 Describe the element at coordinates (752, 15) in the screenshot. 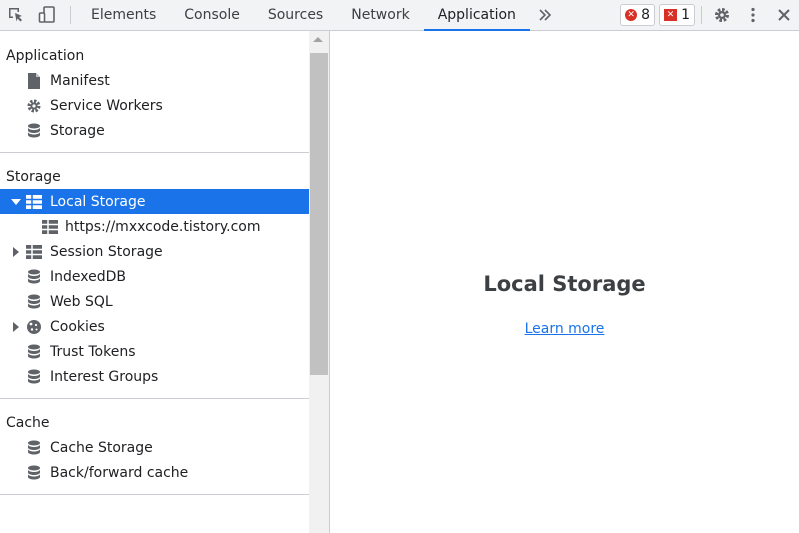

I see `kebab-menu-icon` at that location.